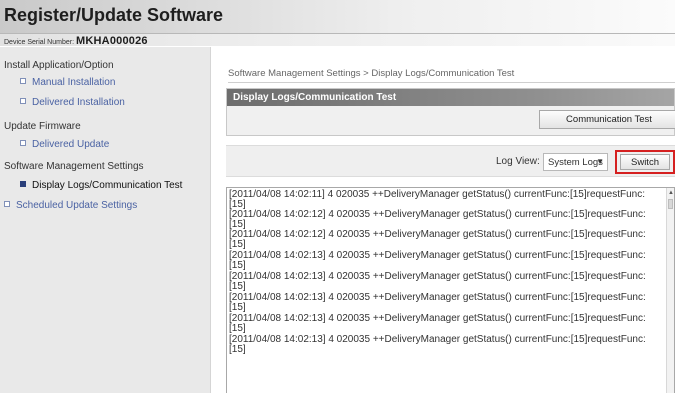  I want to click on switch-highlight: Switch, so click(645, 162).